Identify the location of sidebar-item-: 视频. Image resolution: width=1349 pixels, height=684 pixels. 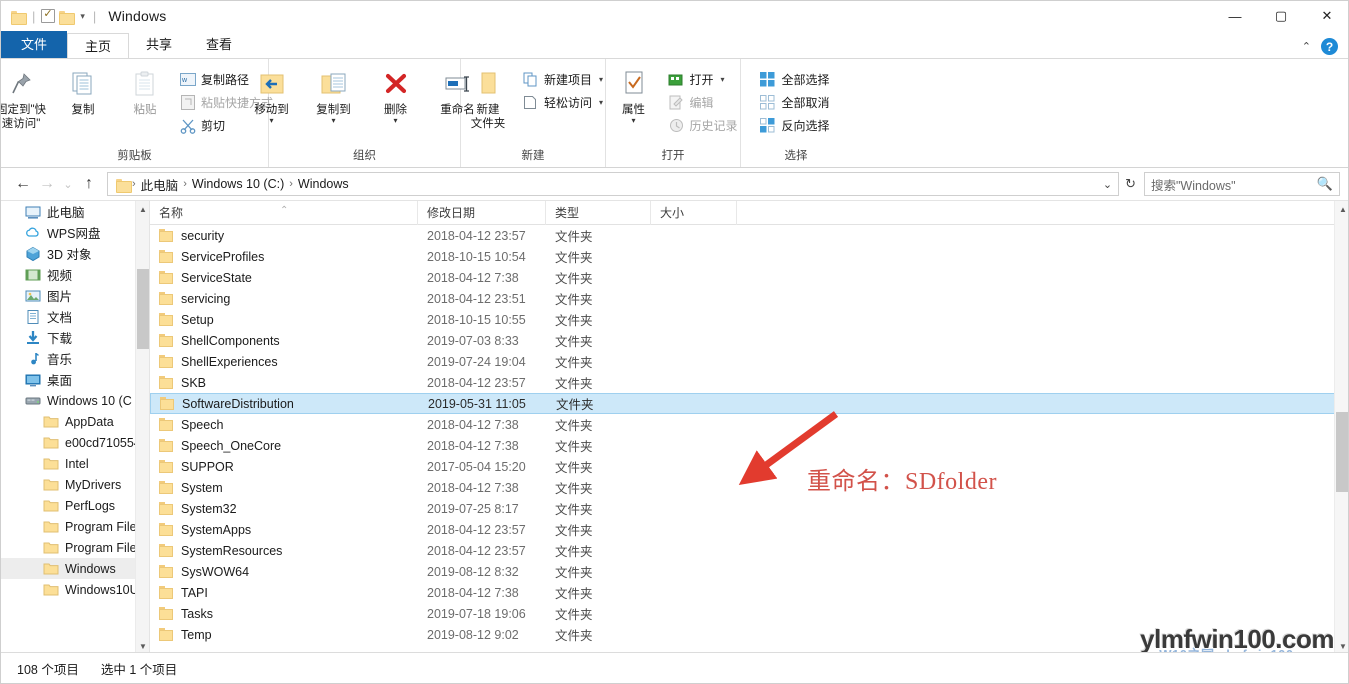
(75, 274).